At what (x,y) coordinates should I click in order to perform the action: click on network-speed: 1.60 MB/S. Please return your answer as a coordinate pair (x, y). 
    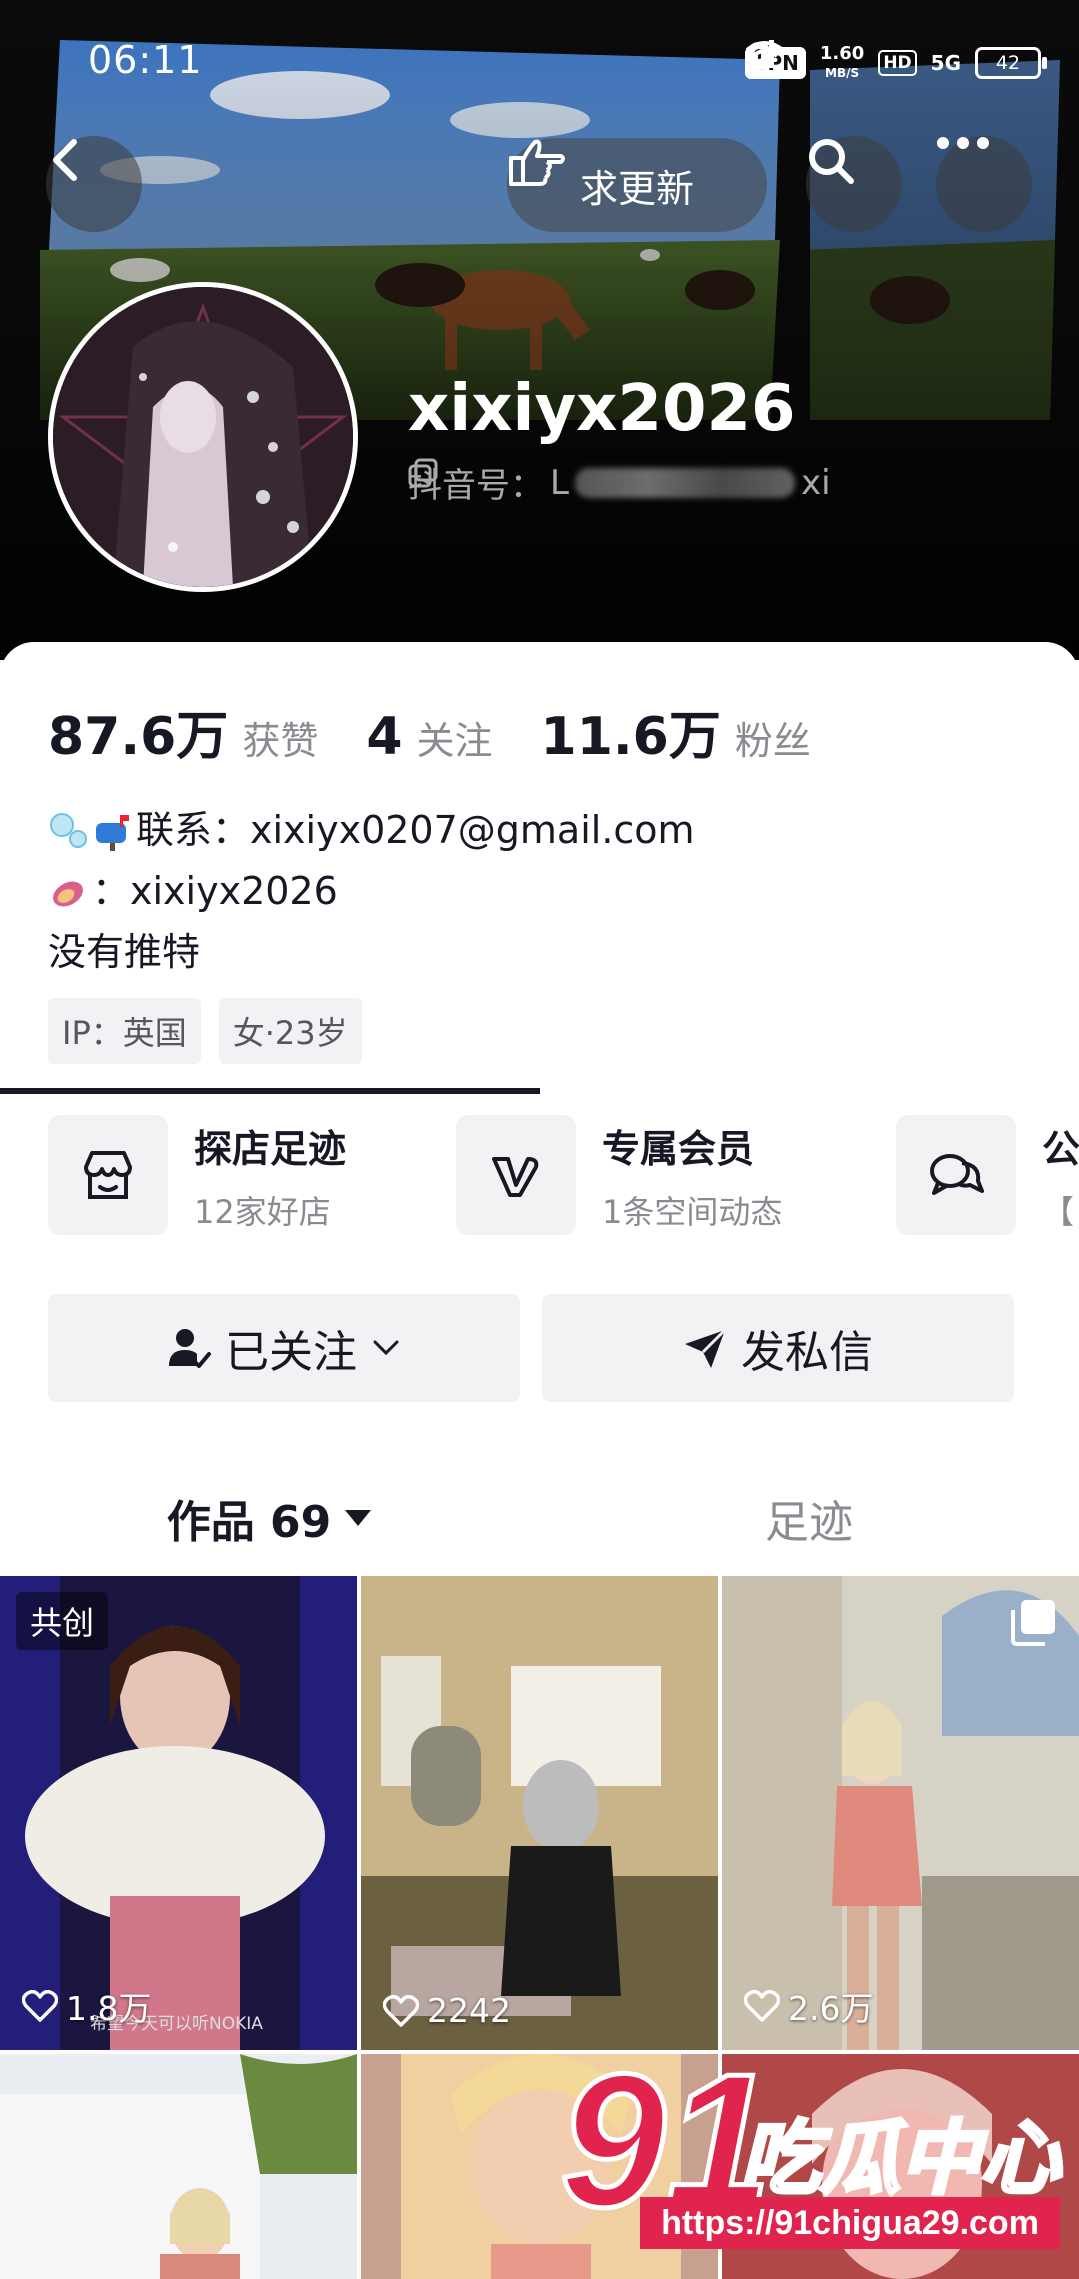
    Looking at the image, I should click on (842, 61).